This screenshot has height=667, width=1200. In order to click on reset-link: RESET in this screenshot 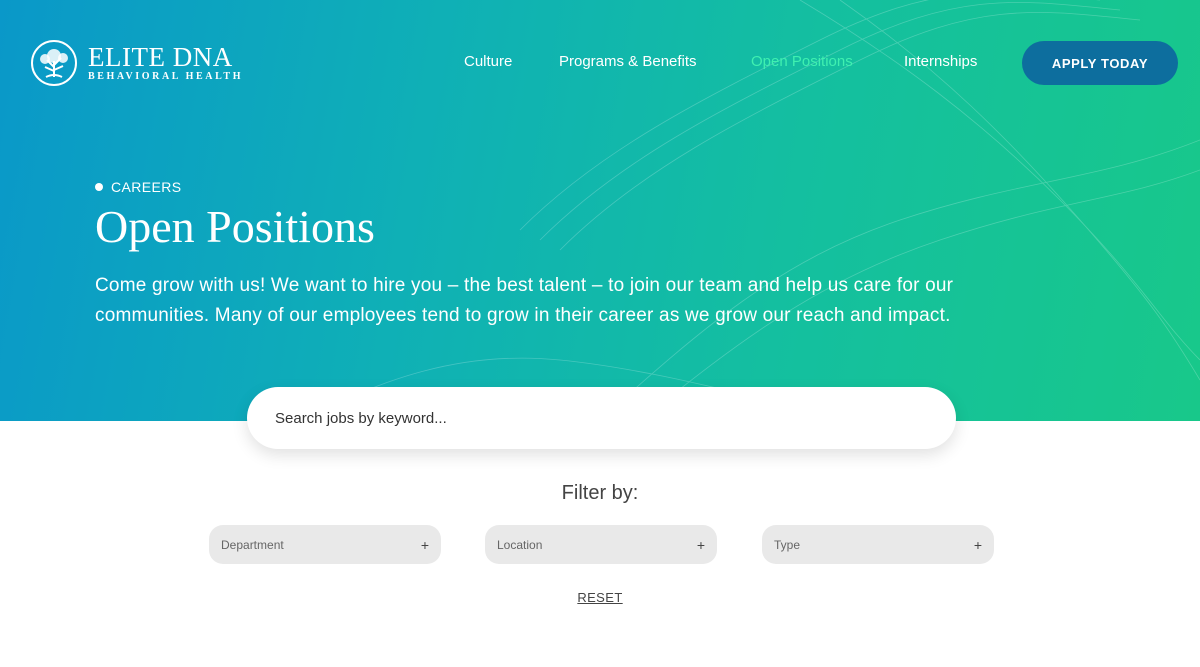, I will do `click(600, 597)`.